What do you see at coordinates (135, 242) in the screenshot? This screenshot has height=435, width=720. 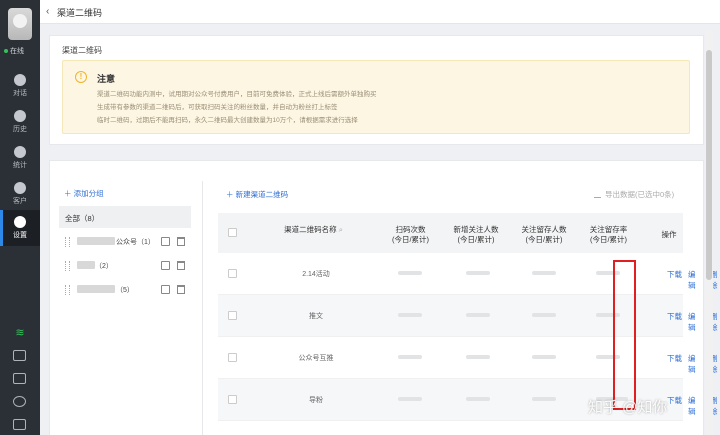 I see `group-label: 公众号（1）` at bounding box center [135, 242].